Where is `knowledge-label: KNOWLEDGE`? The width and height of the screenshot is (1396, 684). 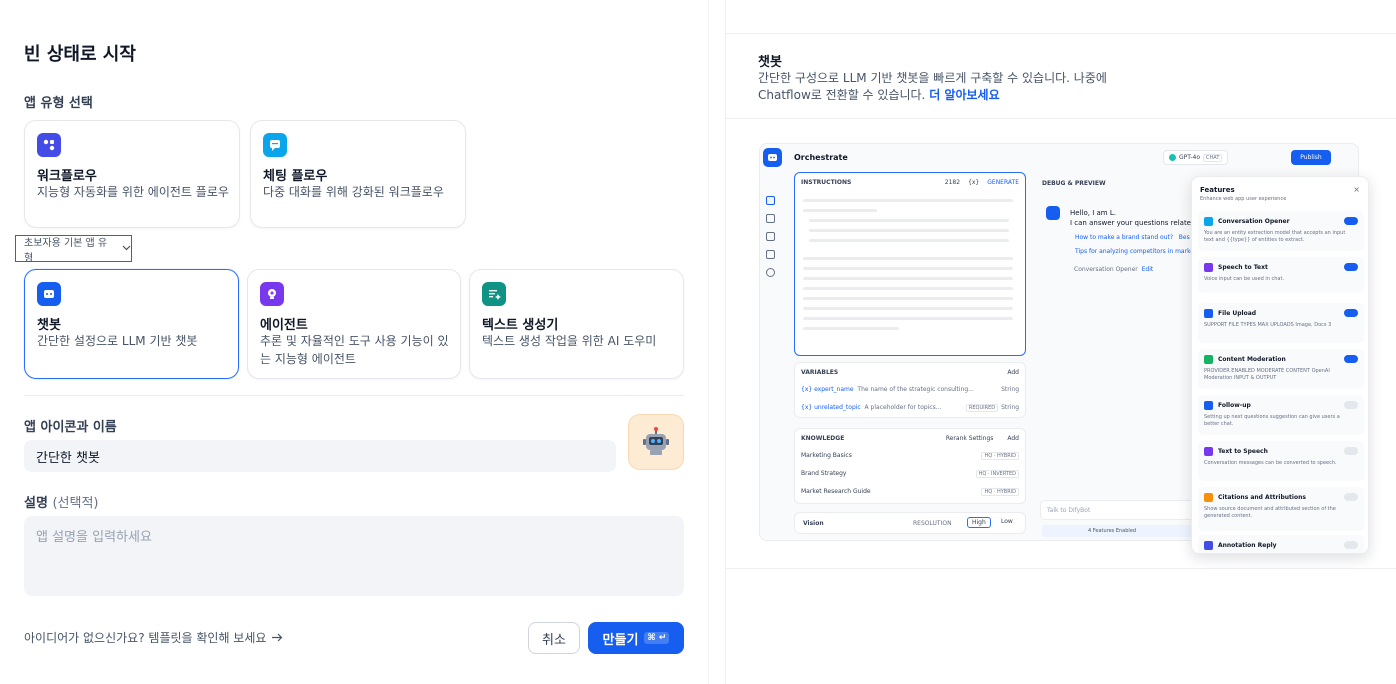
knowledge-label: KNOWLEDGE is located at coordinates (823, 438).